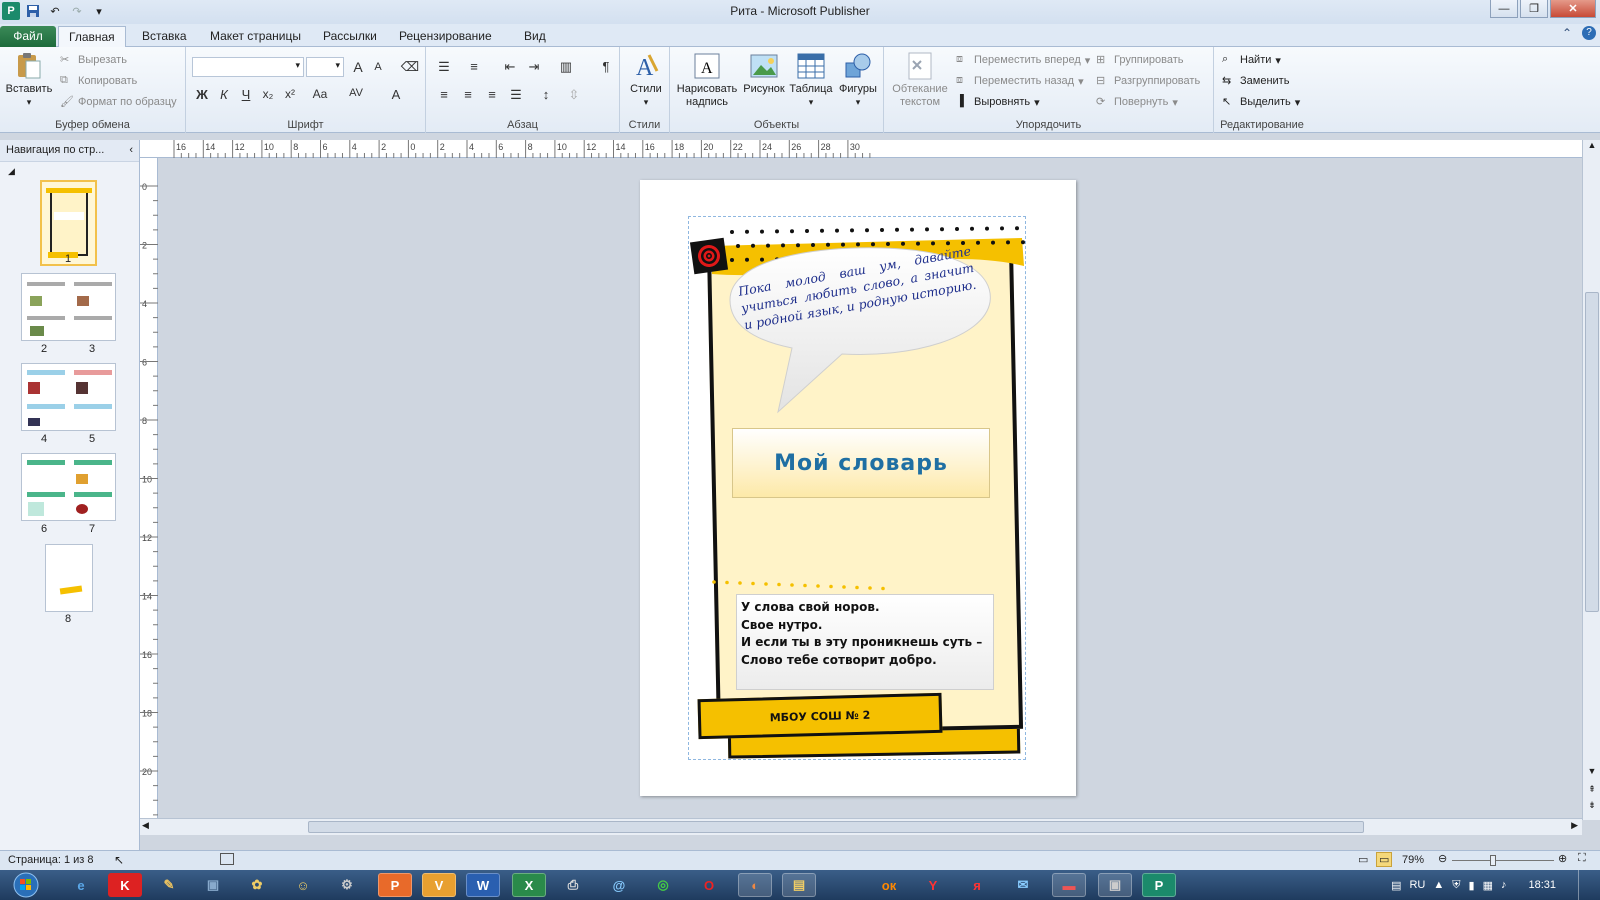 Image resolution: width=1600 pixels, height=900 pixels. I want to click on justify-icon: ☰, so click(516, 95).